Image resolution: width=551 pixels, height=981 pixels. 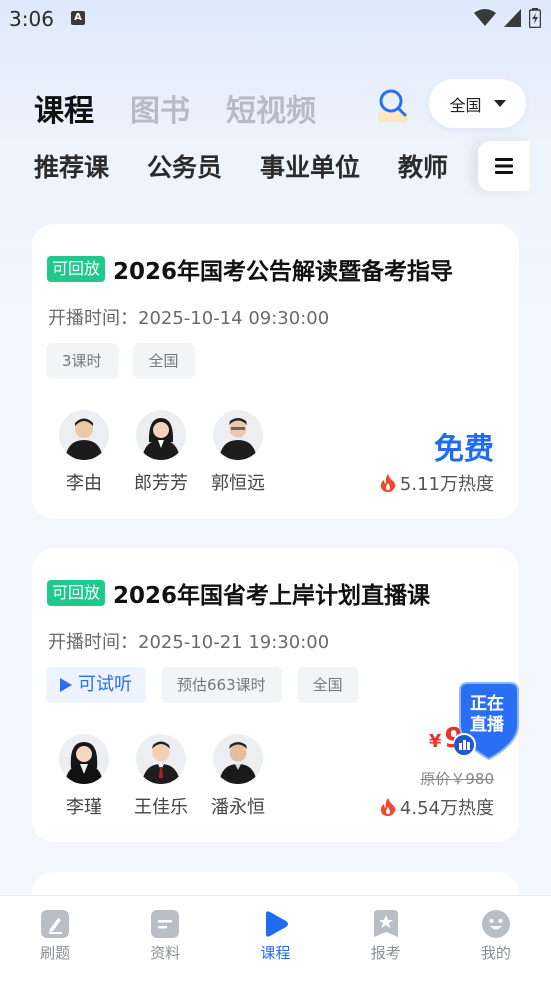 I want to click on nav-profile: 我的, so click(x=496, y=938).